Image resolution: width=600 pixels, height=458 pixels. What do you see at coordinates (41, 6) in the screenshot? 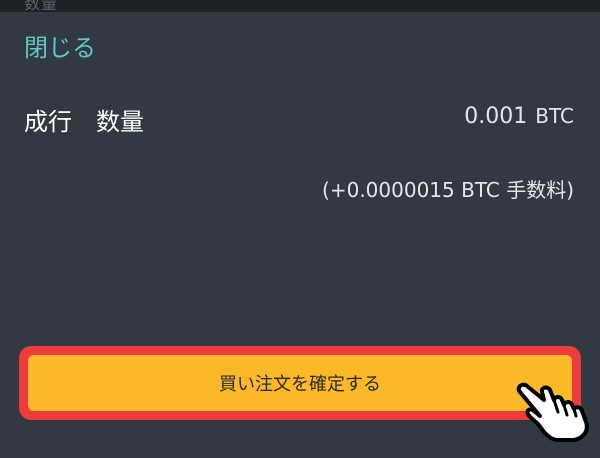
I see `top-strip-label: 数量` at bounding box center [41, 6].